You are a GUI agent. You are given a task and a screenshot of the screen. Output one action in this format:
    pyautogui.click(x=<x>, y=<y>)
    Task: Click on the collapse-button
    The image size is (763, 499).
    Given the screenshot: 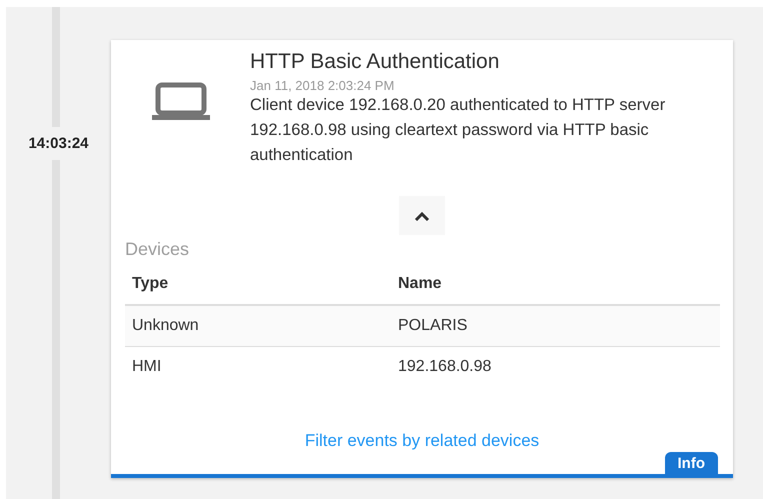 What is the action you would take?
    pyautogui.click(x=422, y=215)
    